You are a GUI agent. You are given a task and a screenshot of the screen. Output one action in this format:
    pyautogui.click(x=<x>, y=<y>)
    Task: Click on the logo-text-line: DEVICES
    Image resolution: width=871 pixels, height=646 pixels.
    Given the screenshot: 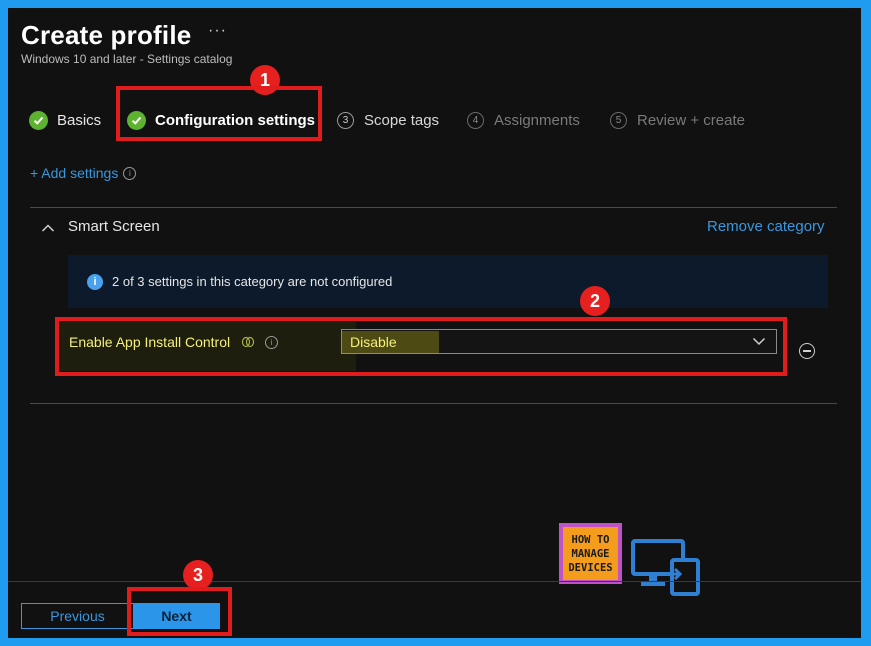 What is the action you would take?
    pyautogui.click(x=590, y=567)
    